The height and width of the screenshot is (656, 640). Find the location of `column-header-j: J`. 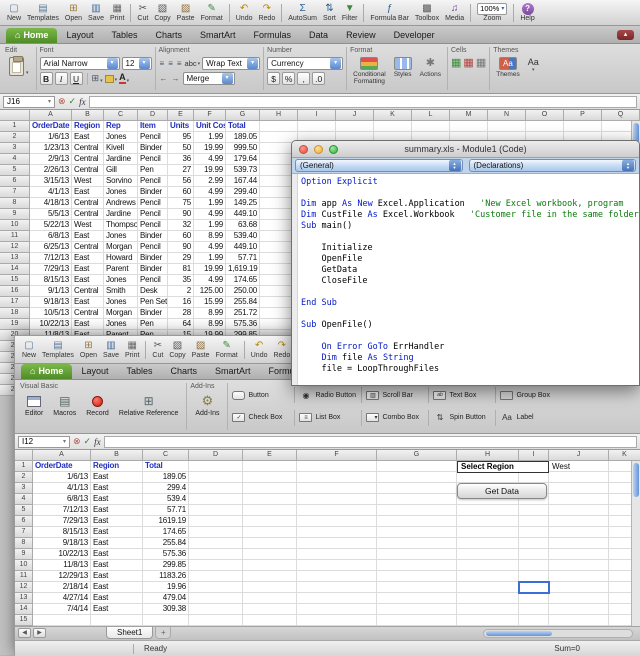

column-header-j: J is located at coordinates (355, 115).